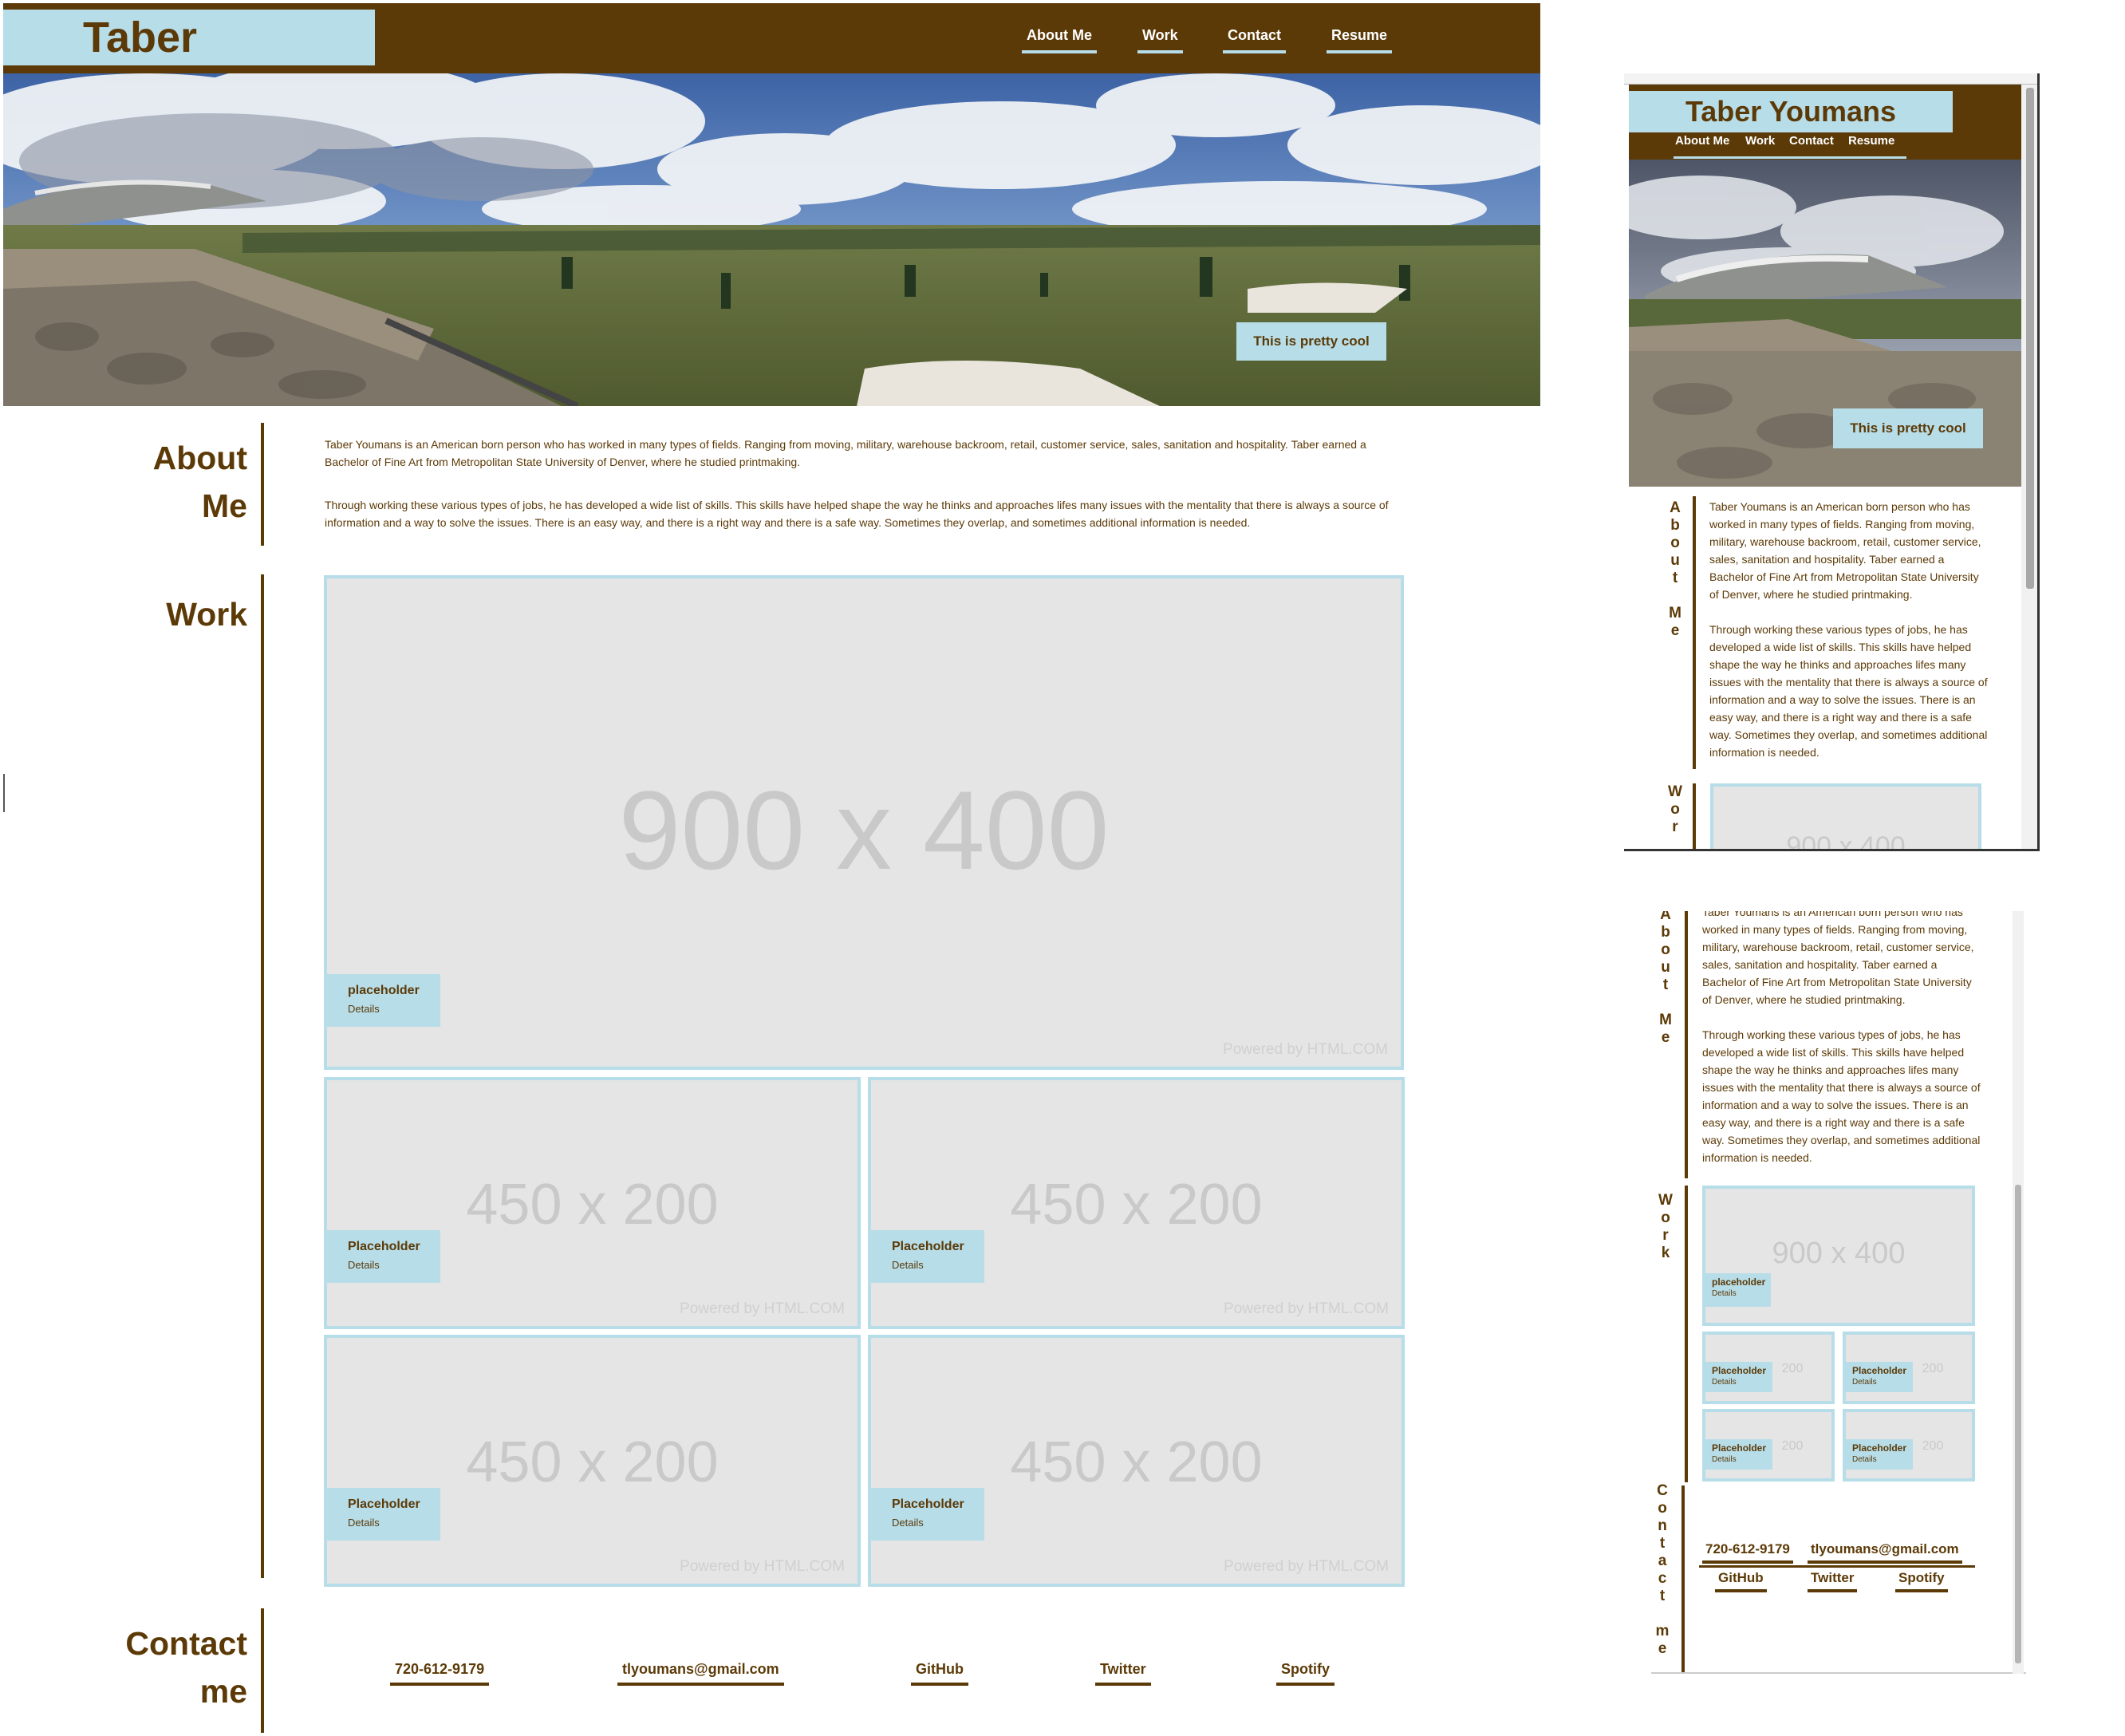 This screenshot has width=2125, height=1736. What do you see at coordinates (440, 1673) in the screenshot?
I see `contact-phone-link: 720-612-9179` at bounding box center [440, 1673].